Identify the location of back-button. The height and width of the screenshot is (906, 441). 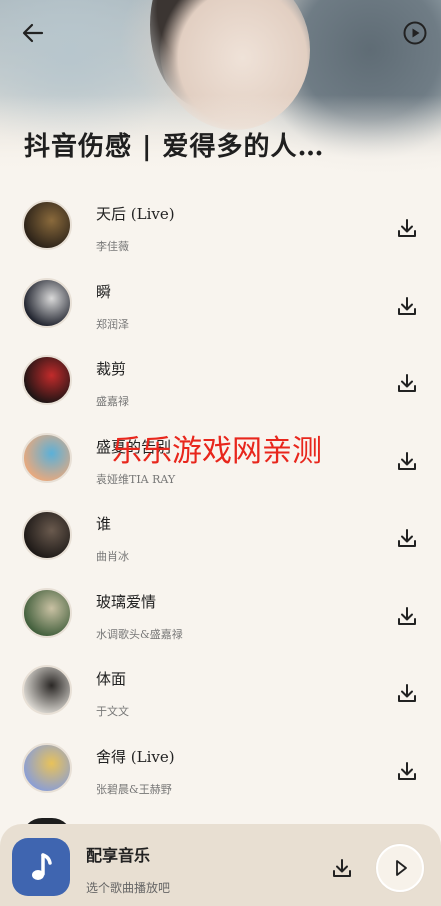
(33, 33).